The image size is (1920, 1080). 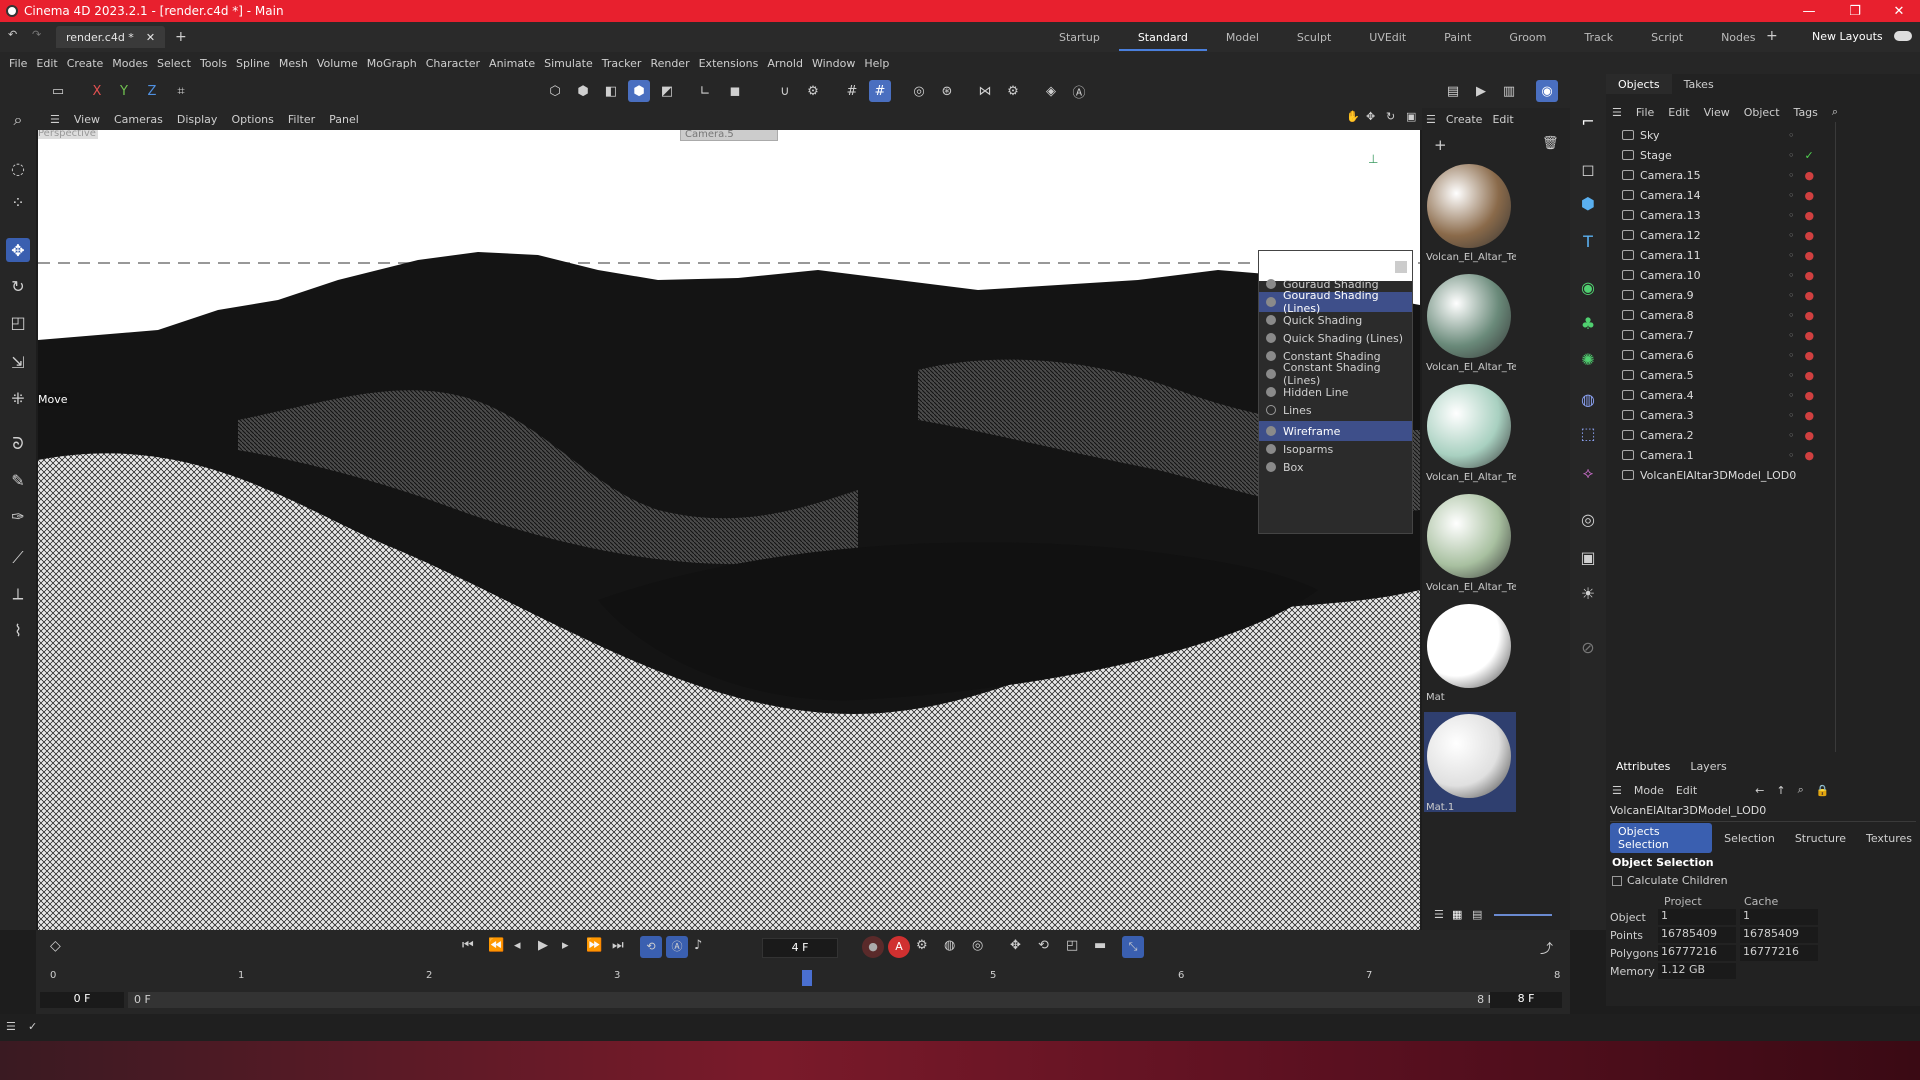 What do you see at coordinates (594, 945) in the screenshot?
I see `next-key-icon: ⏩` at bounding box center [594, 945].